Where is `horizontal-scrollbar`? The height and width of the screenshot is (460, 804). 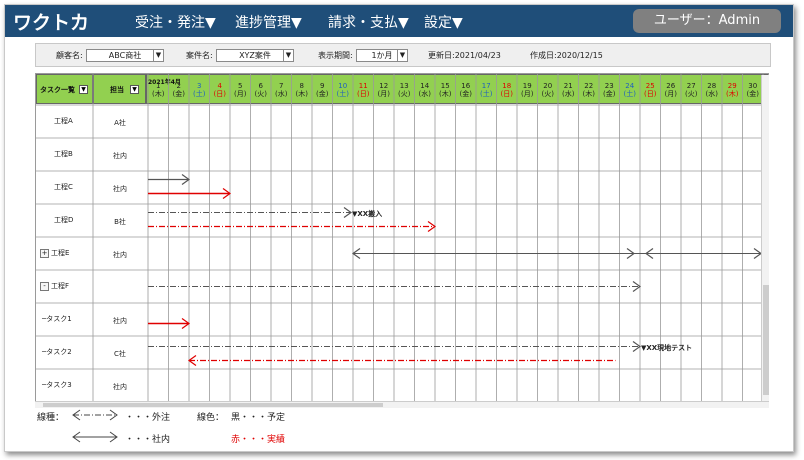 horizontal-scrollbar is located at coordinates (402, 404).